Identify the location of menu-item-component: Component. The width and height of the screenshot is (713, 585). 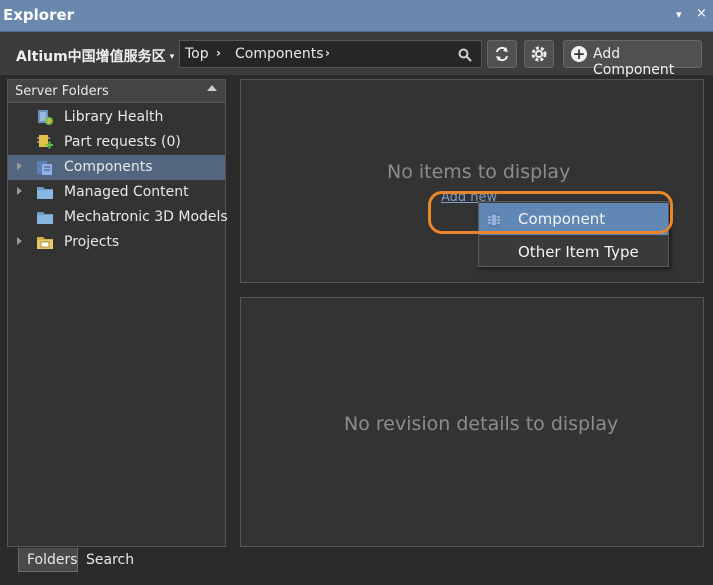
(573, 219).